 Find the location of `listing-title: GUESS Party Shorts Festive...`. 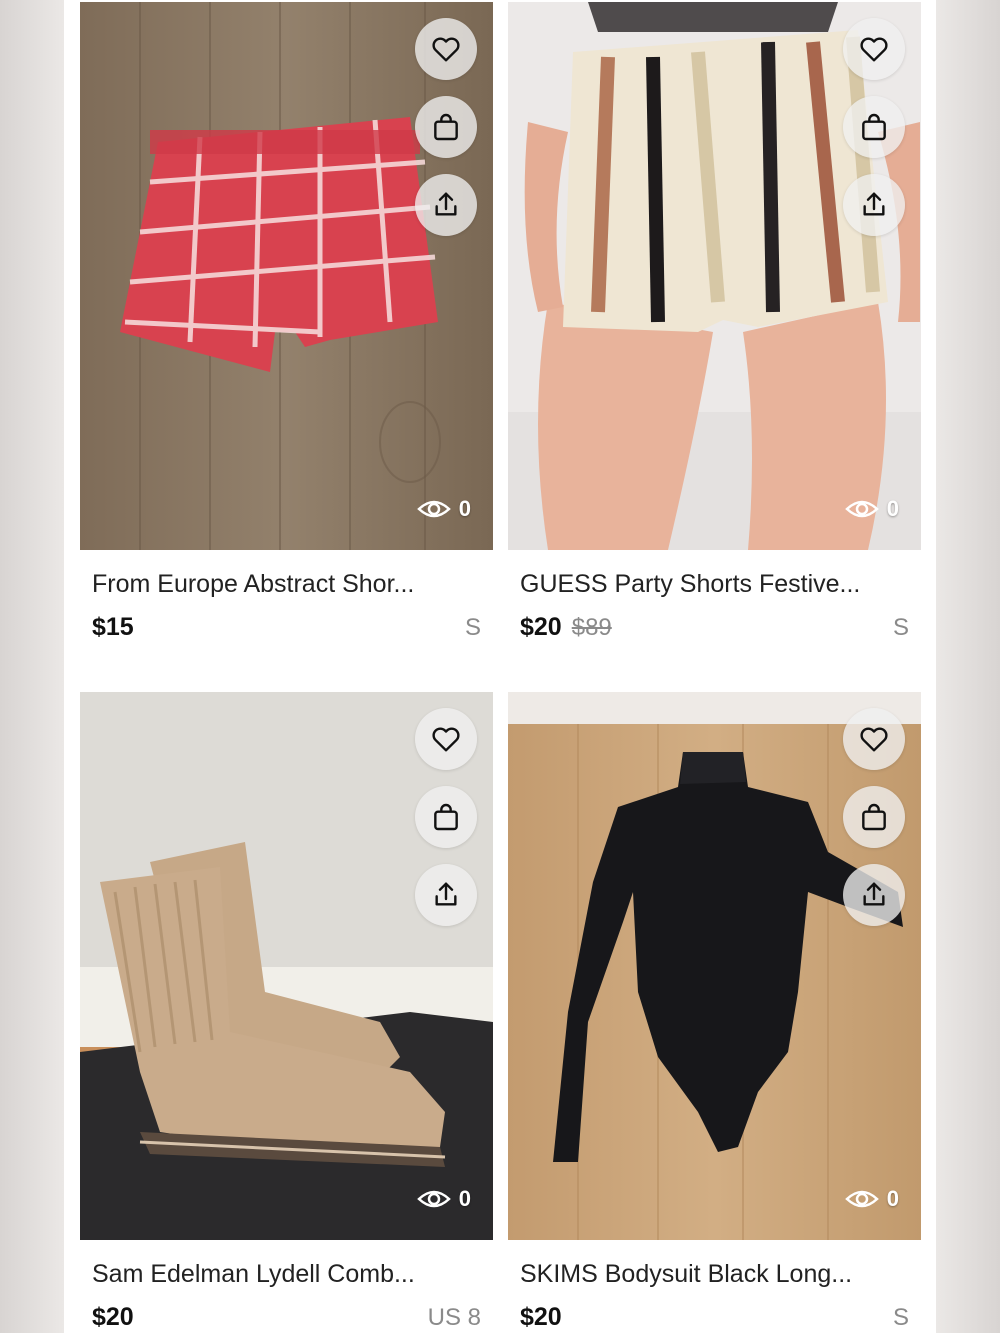

listing-title: GUESS Party Shorts Festive... is located at coordinates (720, 584).